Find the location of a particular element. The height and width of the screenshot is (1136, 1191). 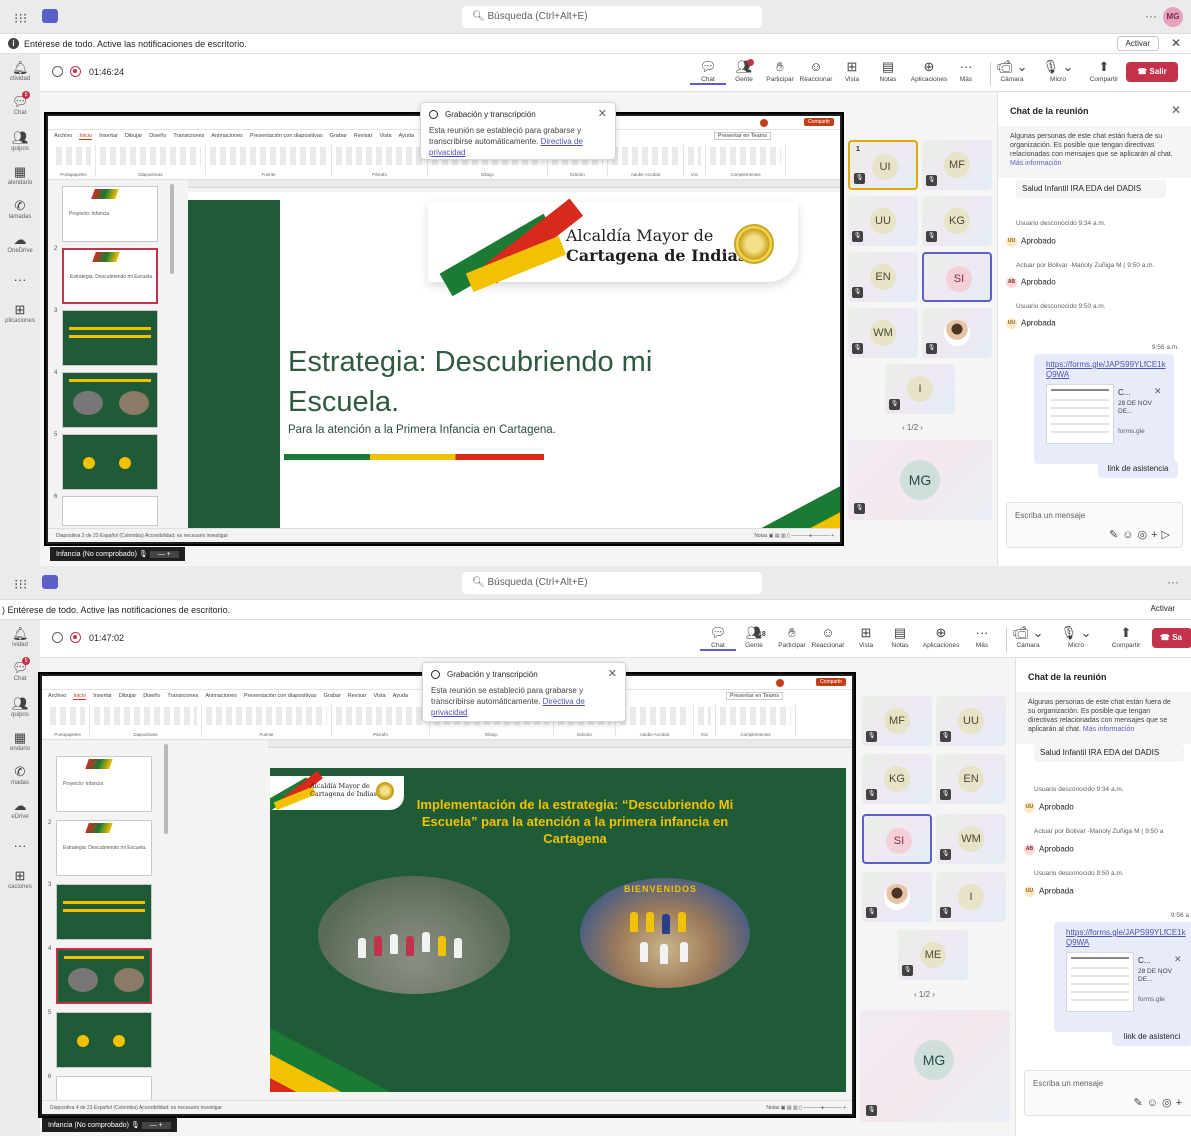

compose-box: Escriba un mensaje ✎☺◎+▷ is located at coordinates (1094, 525).